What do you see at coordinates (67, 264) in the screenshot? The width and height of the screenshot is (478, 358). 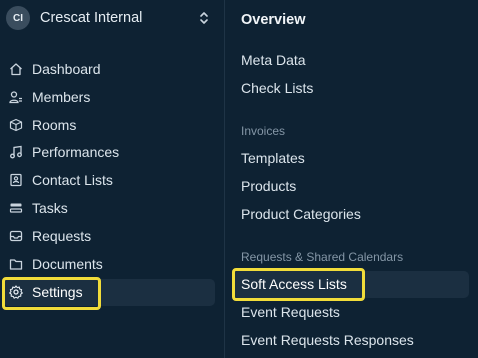 I see `sidebar-item-label: Documents` at bounding box center [67, 264].